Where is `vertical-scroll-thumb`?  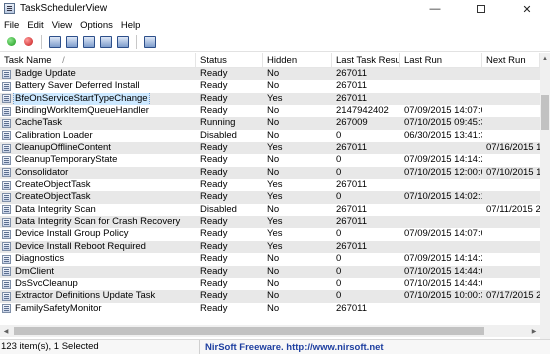
vertical-scroll-thumb is located at coordinates (545, 112).